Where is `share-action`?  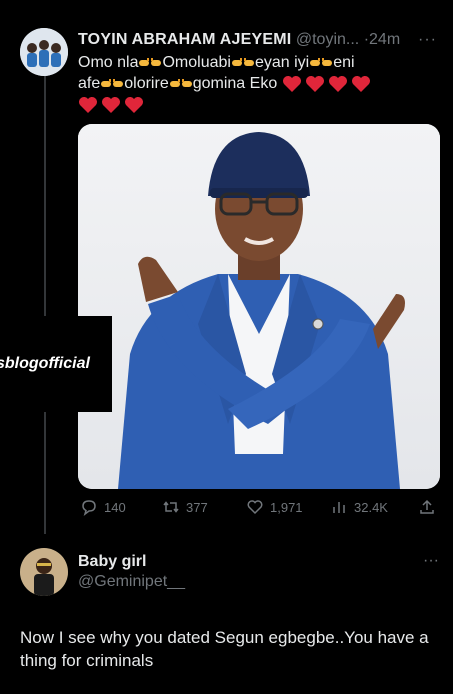
share-action is located at coordinates (430, 507).